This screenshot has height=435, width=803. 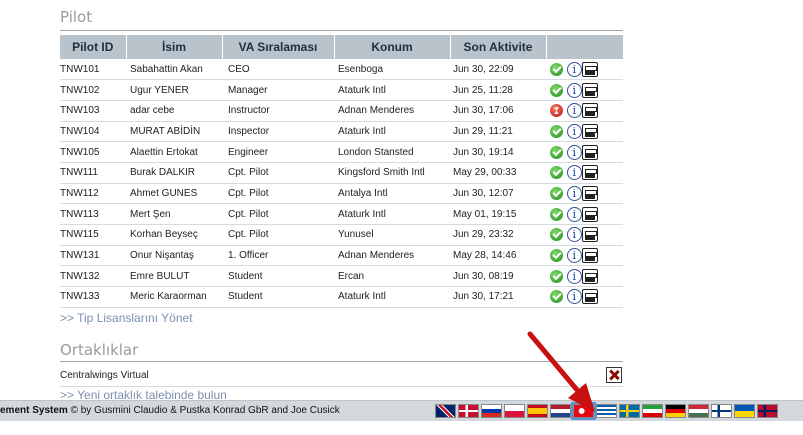 What do you see at coordinates (498, 152) in the screenshot?
I see `pilot-activity-cell: Jun 30, 19:14` at bounding box center [498, 152].